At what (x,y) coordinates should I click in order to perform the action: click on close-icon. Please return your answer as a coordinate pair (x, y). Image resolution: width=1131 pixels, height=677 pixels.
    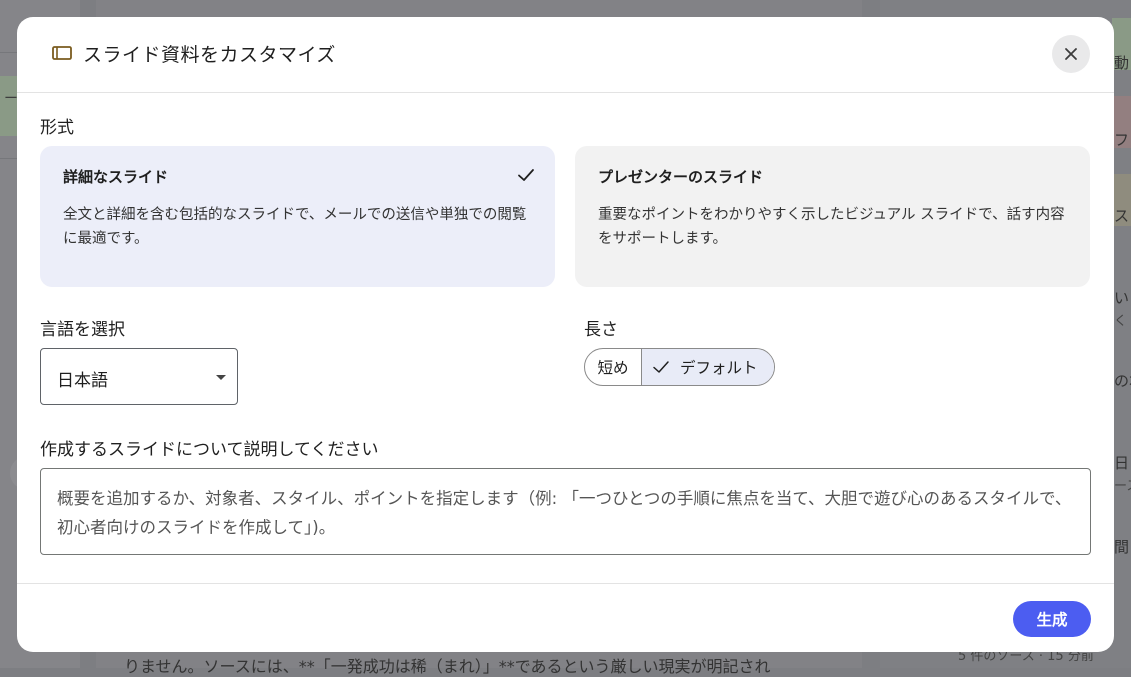
    Looking at the image, I should click on (1071, 54).